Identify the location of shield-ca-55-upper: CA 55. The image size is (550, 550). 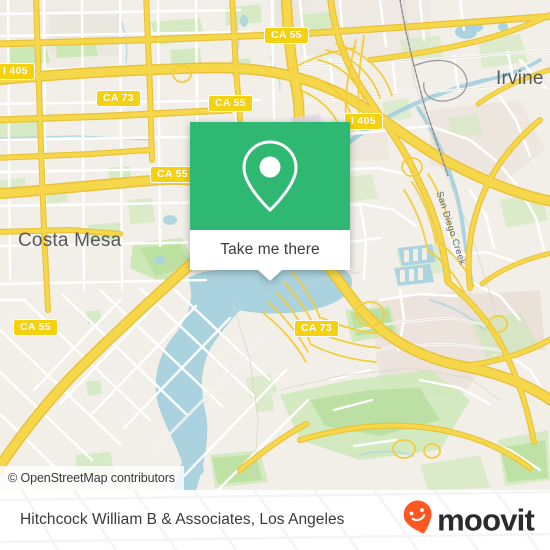
(230, 103).